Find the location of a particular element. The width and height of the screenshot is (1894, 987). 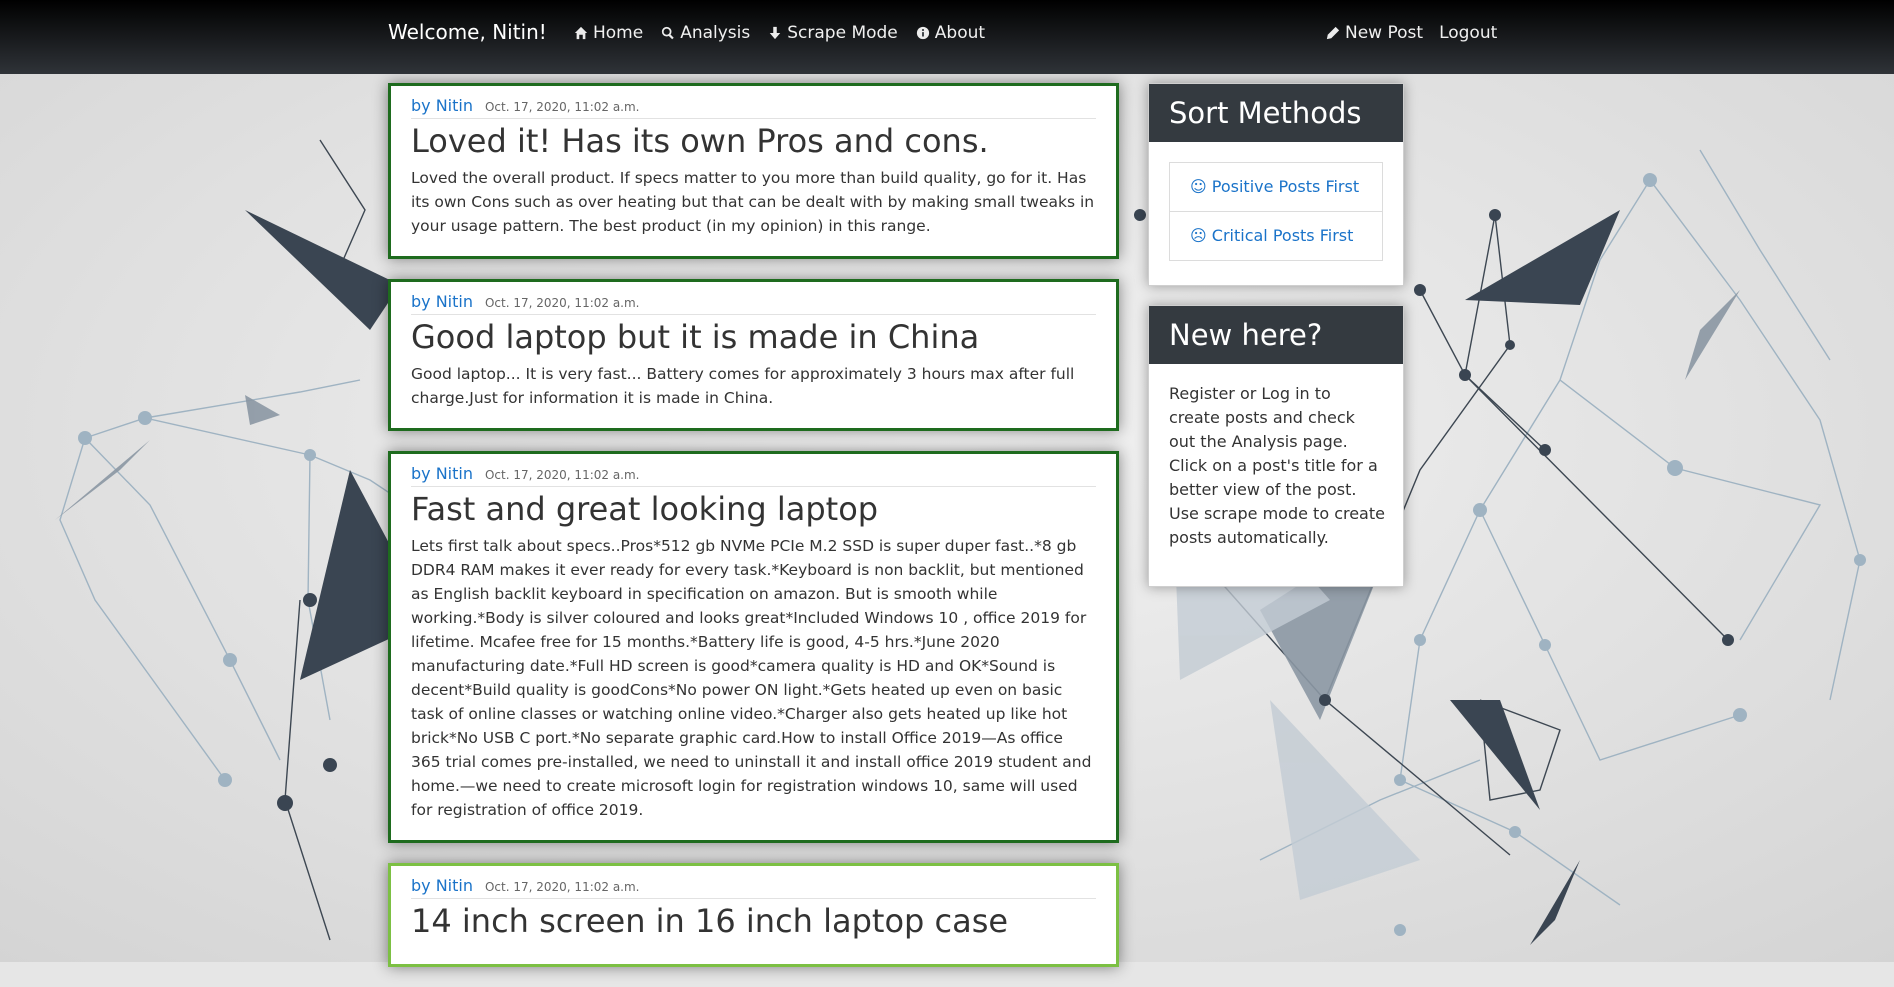

info-icon is located at coordinates (922, 33).